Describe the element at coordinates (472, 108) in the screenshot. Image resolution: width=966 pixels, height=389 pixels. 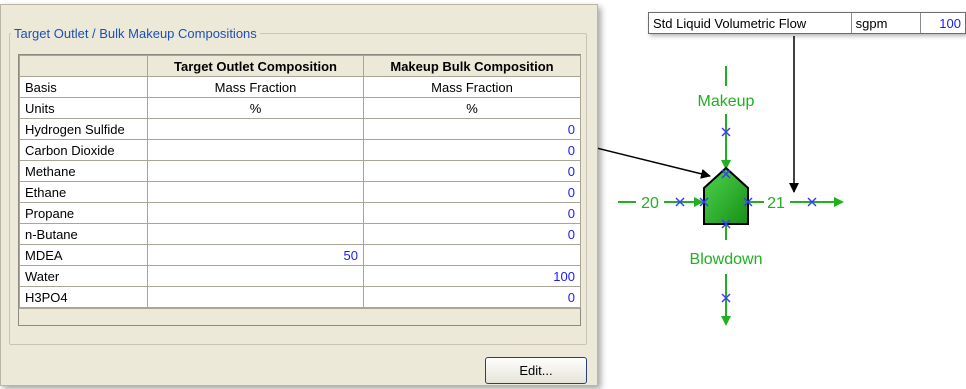
I see `makeup-cell: %` at that location.